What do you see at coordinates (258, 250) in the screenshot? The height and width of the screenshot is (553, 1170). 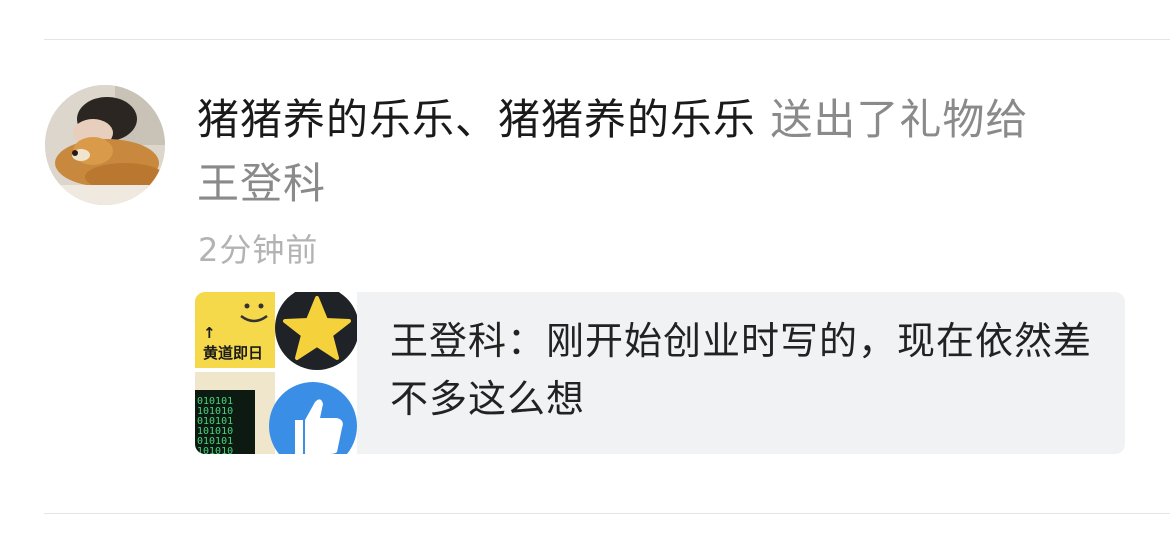 I see `timestamp: 2分钟前` at bounding box center [258, 250].